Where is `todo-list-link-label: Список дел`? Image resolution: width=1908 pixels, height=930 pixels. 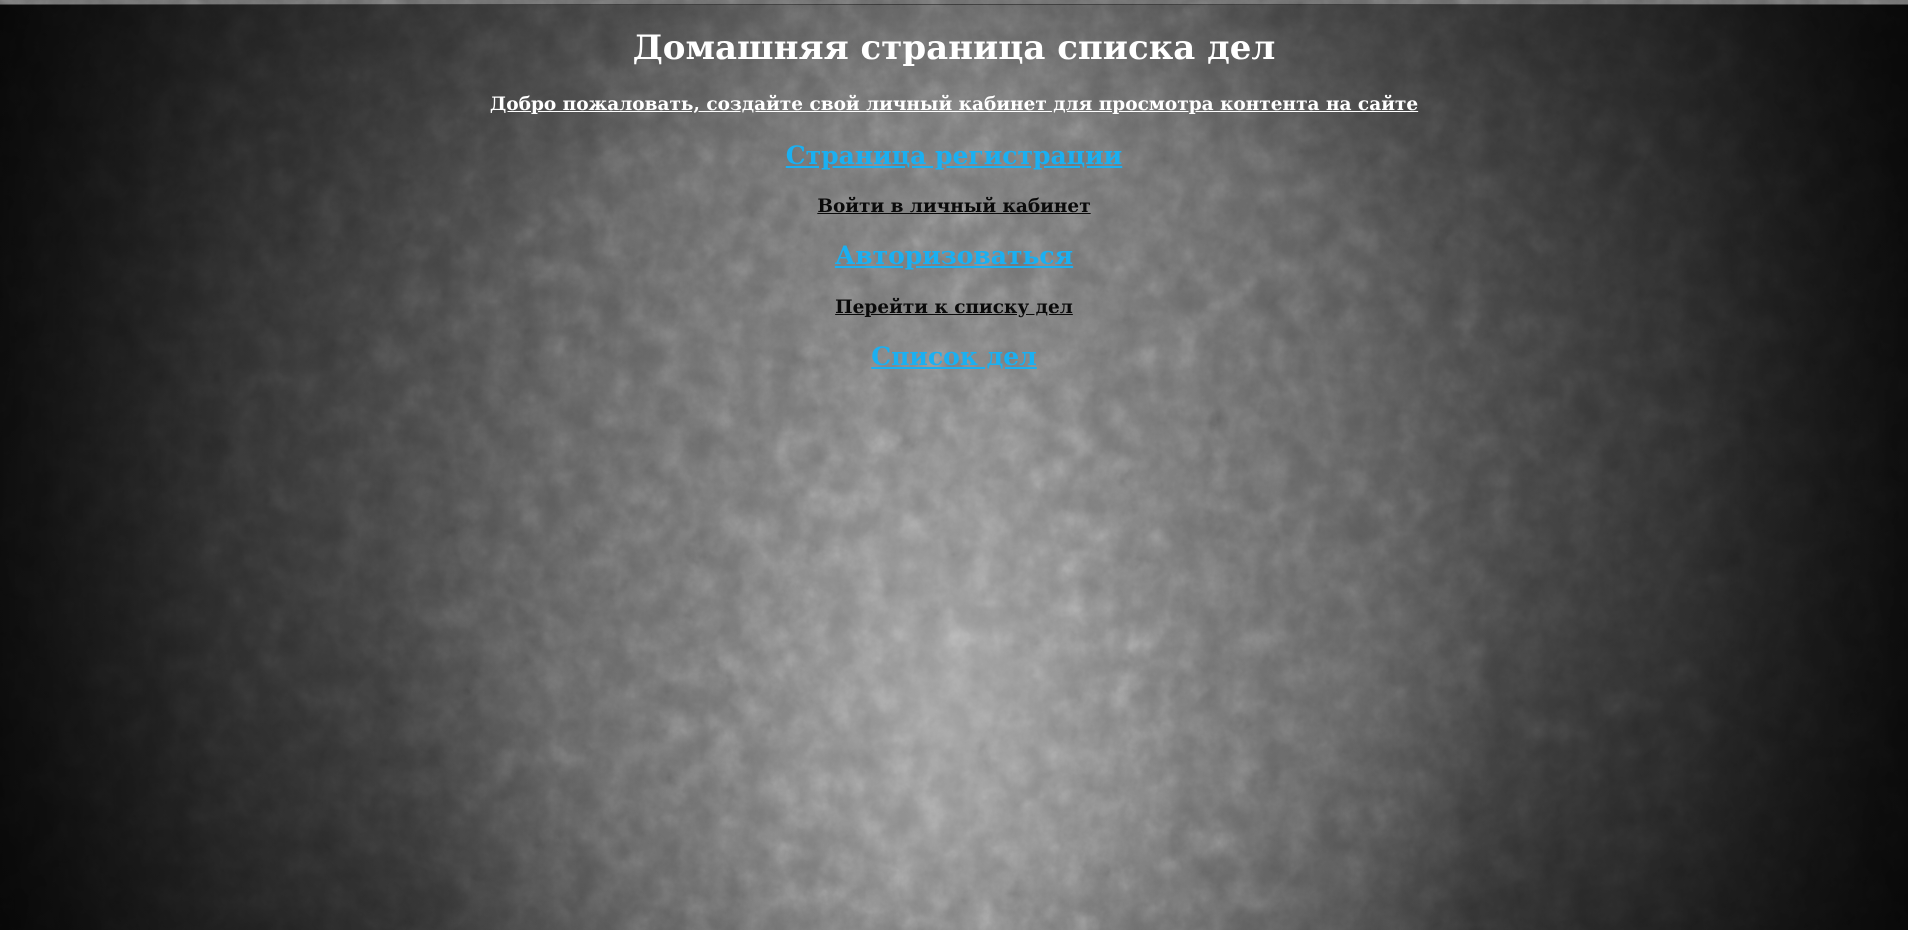 todo-list-link-label: Список дел is located at coordinates (954, 356).